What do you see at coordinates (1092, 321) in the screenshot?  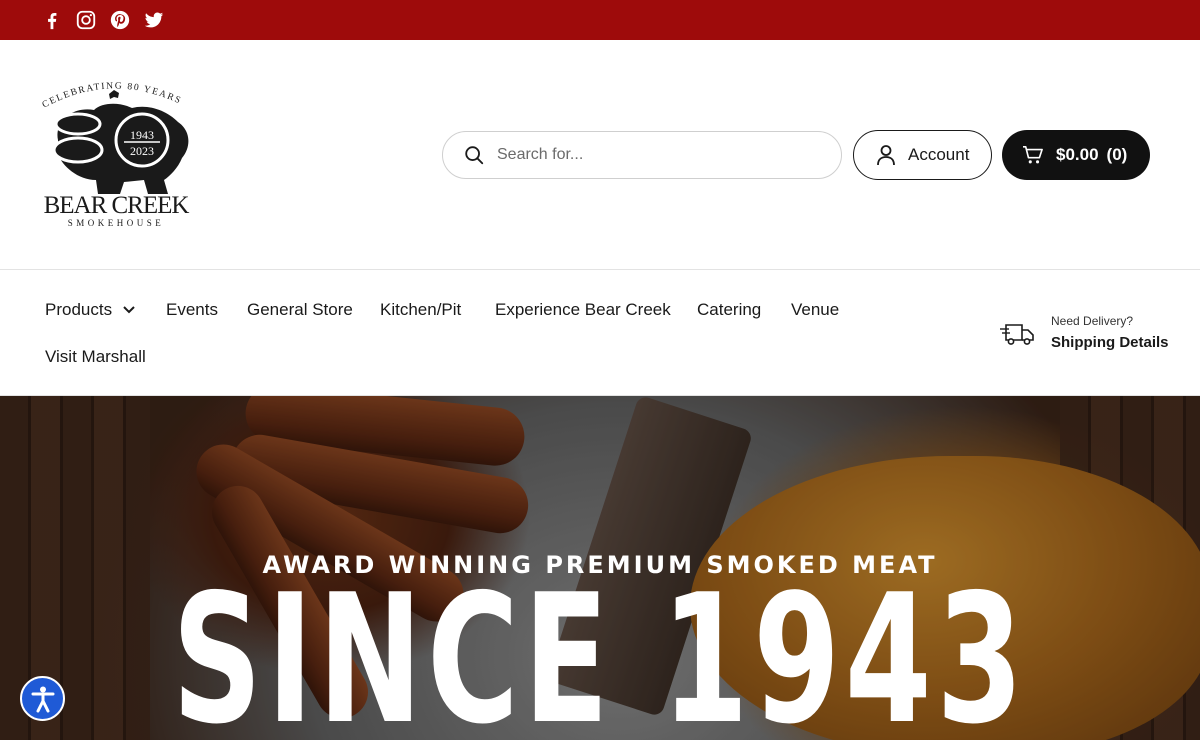 I see `delivery-prompt: Need Delivery?` at bounding box center [1092, 321].